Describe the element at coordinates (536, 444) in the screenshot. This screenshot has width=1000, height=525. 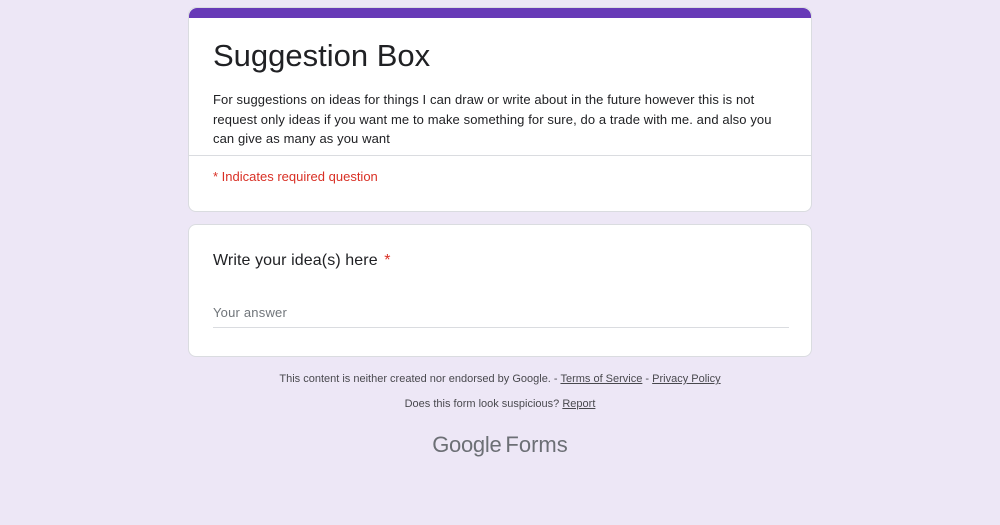
I see `forms-logo-text: Forms` at that location.